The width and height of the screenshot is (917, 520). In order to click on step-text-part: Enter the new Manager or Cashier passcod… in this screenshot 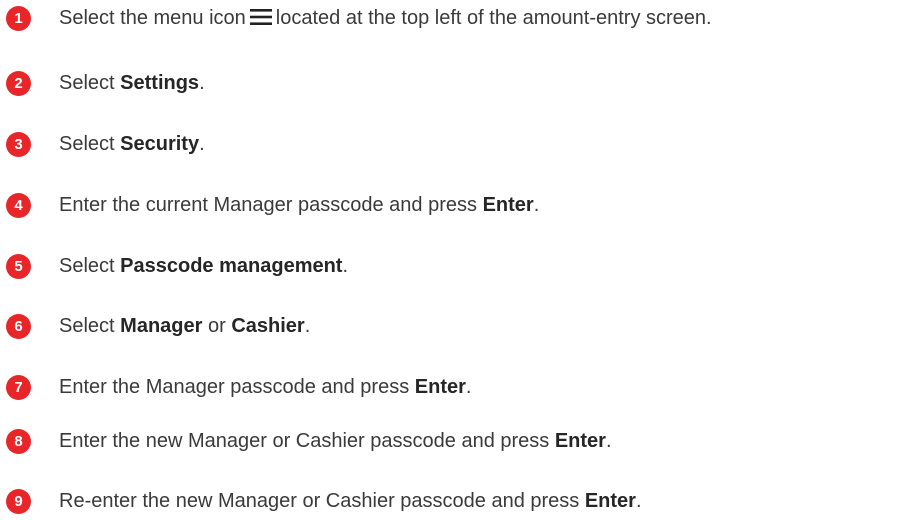, I will do `click(307, 441)`.